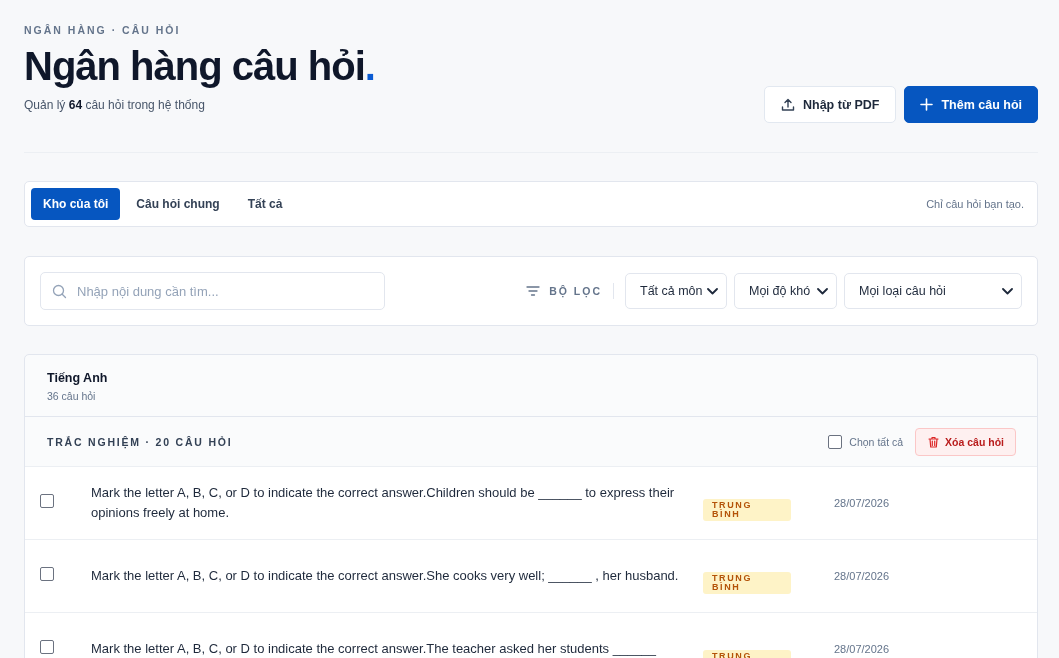  I want to click on upload-icon, so click(788, 104).